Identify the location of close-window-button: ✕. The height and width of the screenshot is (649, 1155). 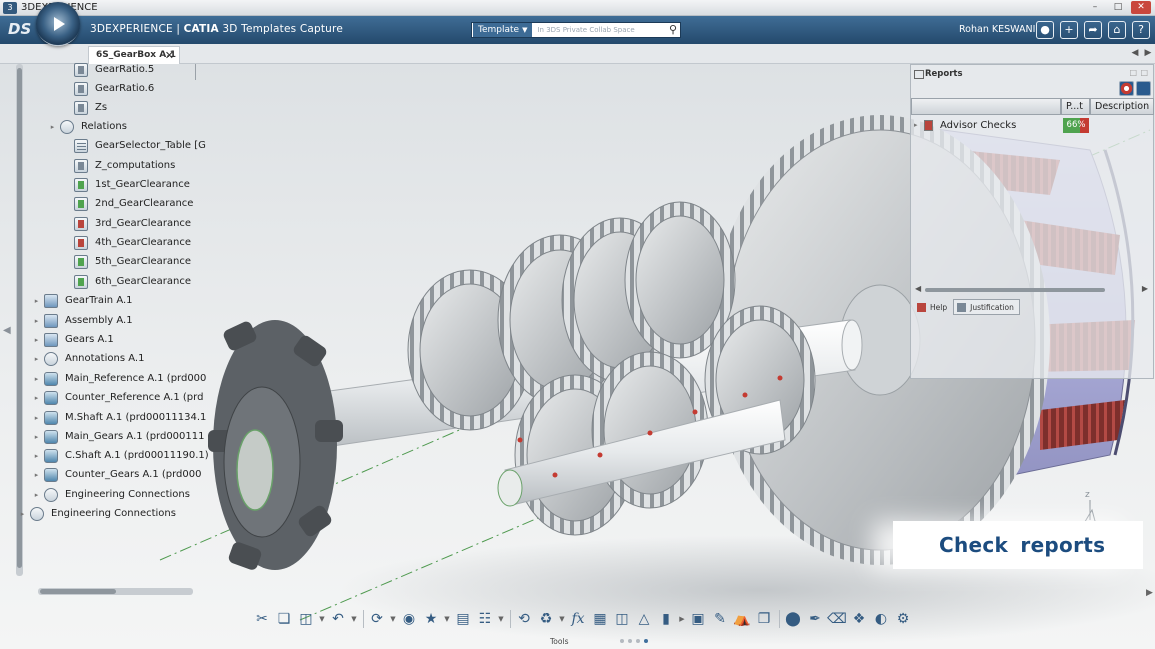
(1141, 7).